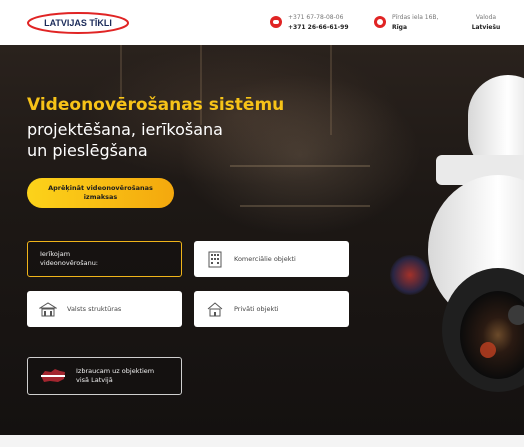 This screenshot has width=524, height=447. What do you see at coordinates (125, 140) in the screenshot?
I see `hero-subtitle: projektēšana, ierīkošana un pieslēgšana` at bounding box center [125, 140].